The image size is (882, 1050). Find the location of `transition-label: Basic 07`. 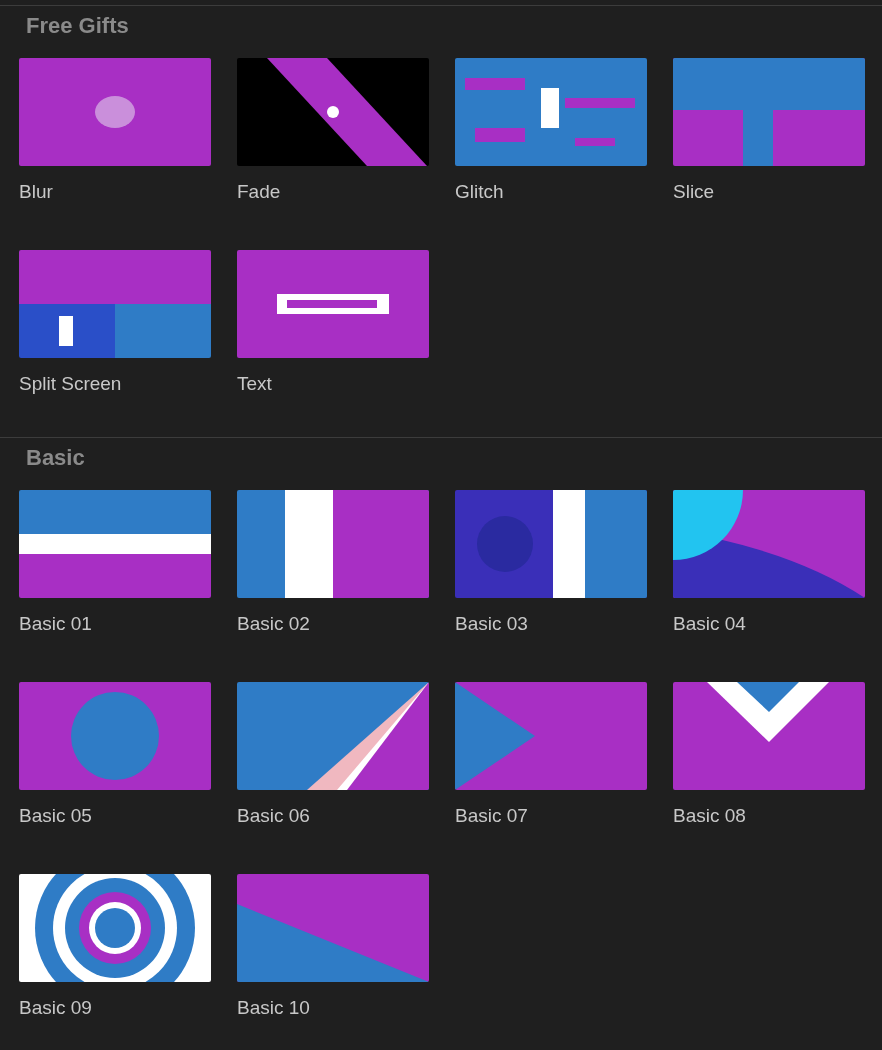

transition-label: Basic 07 is located at coordinates (491, 816).